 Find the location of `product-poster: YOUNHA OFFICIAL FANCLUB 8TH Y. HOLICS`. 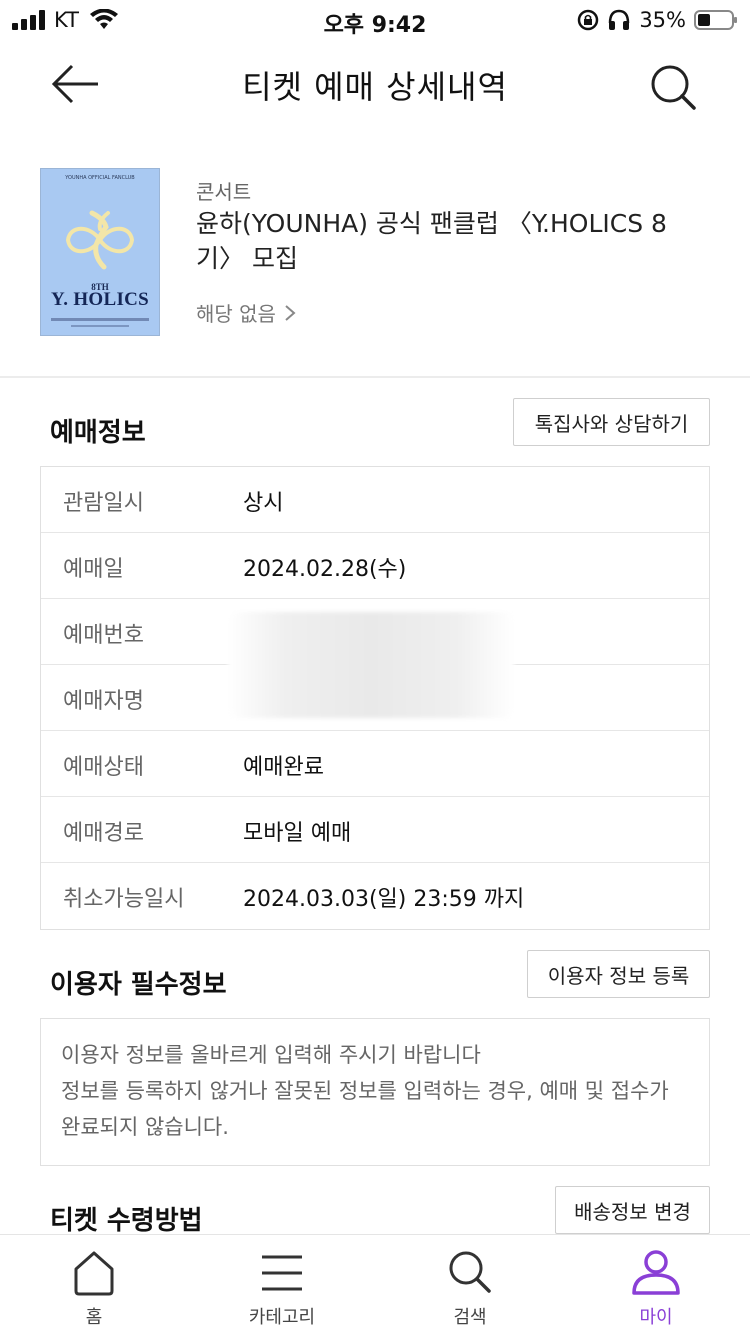

product-poster: YOUNHA OFFICIAL FANCLUB 8TH Y. HOLICS is located at coordinates (100, 252).